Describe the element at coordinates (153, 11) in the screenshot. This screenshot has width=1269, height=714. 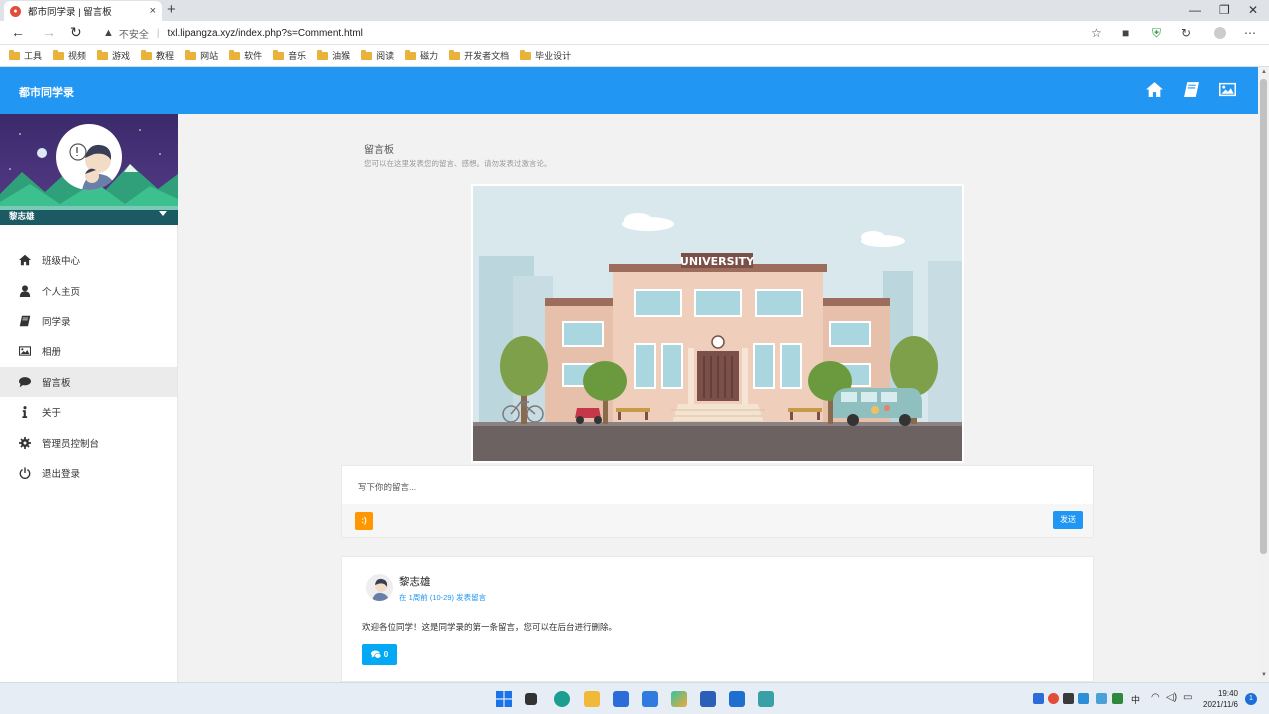
I see `close-tab-icon: ×` at that location.